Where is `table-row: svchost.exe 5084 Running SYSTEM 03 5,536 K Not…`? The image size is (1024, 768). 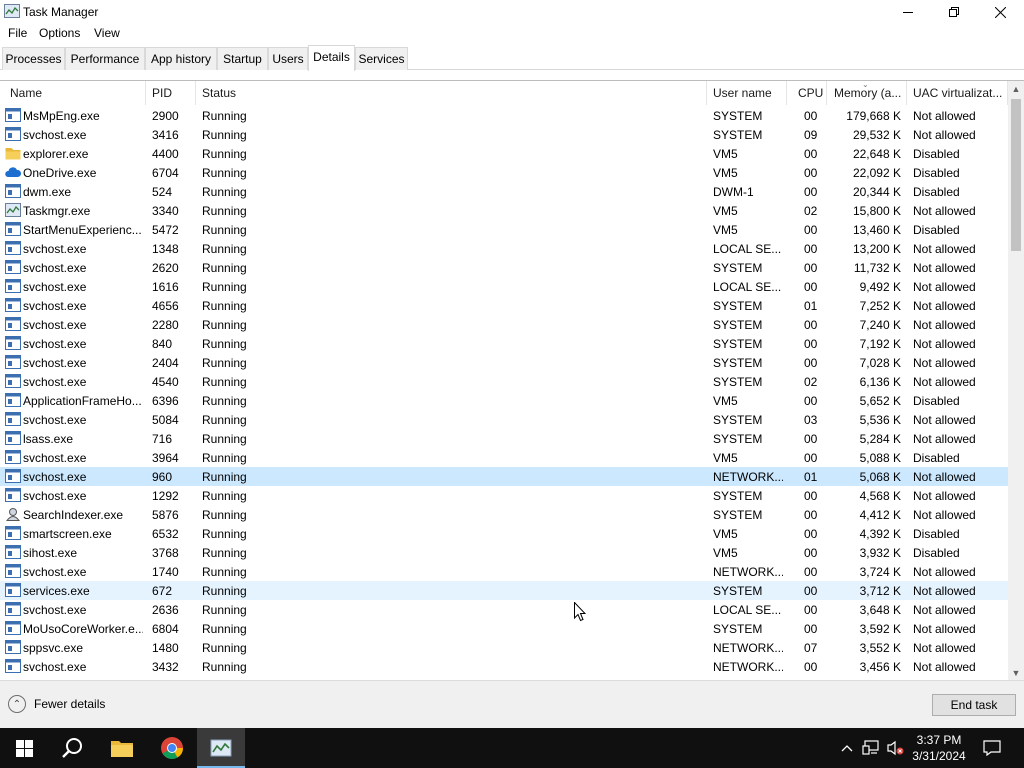 table-row: svchost.exe 5084 Running SYSTEM 03 5,536 K Not… is located at coordinates (504, 419).